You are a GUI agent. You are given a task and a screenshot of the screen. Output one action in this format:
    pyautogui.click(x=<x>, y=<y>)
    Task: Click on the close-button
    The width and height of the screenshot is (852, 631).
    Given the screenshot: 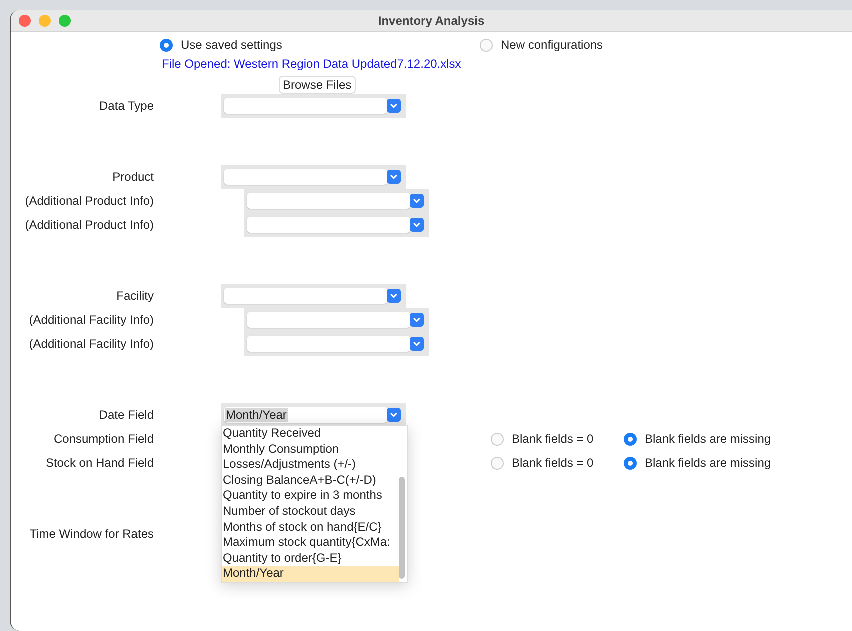 What is the action you would take?
    pyautogui.click(x=25, y=20)
    